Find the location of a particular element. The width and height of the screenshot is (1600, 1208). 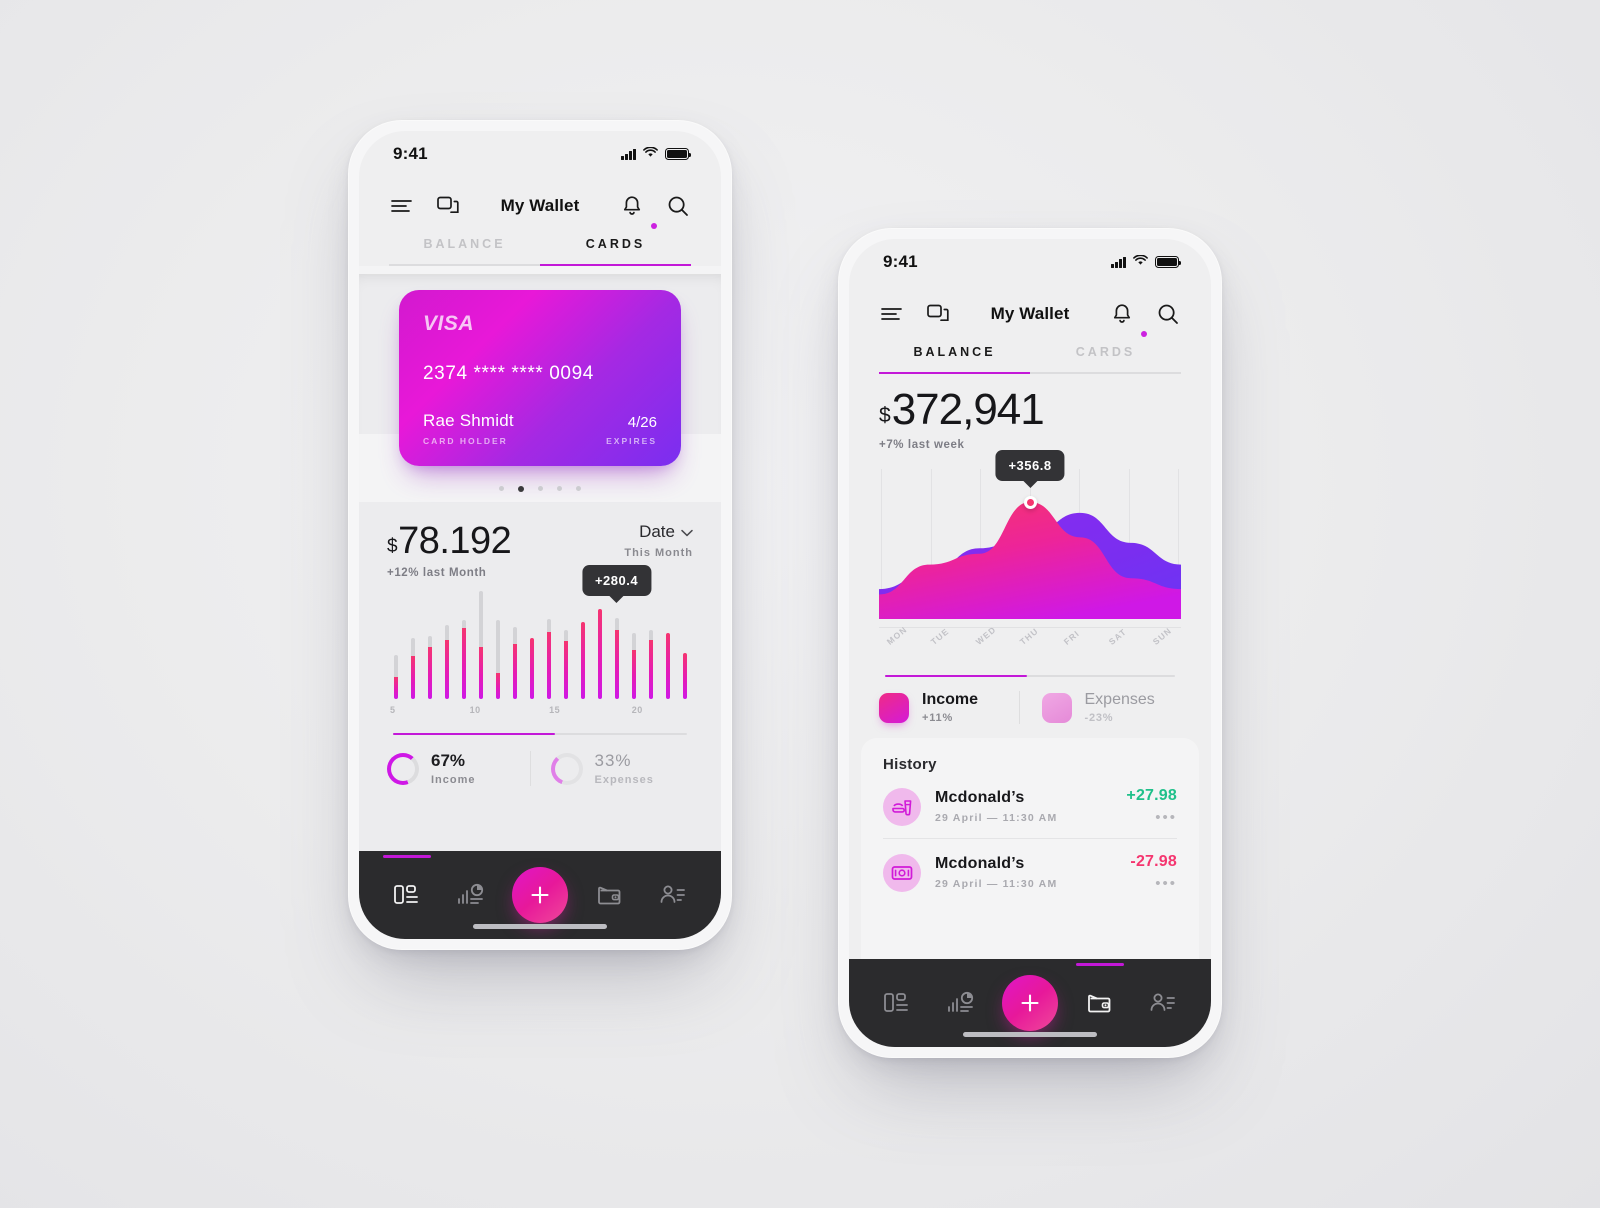

donut-expenses: 33% Expenses is located at coordinates (611, 768).